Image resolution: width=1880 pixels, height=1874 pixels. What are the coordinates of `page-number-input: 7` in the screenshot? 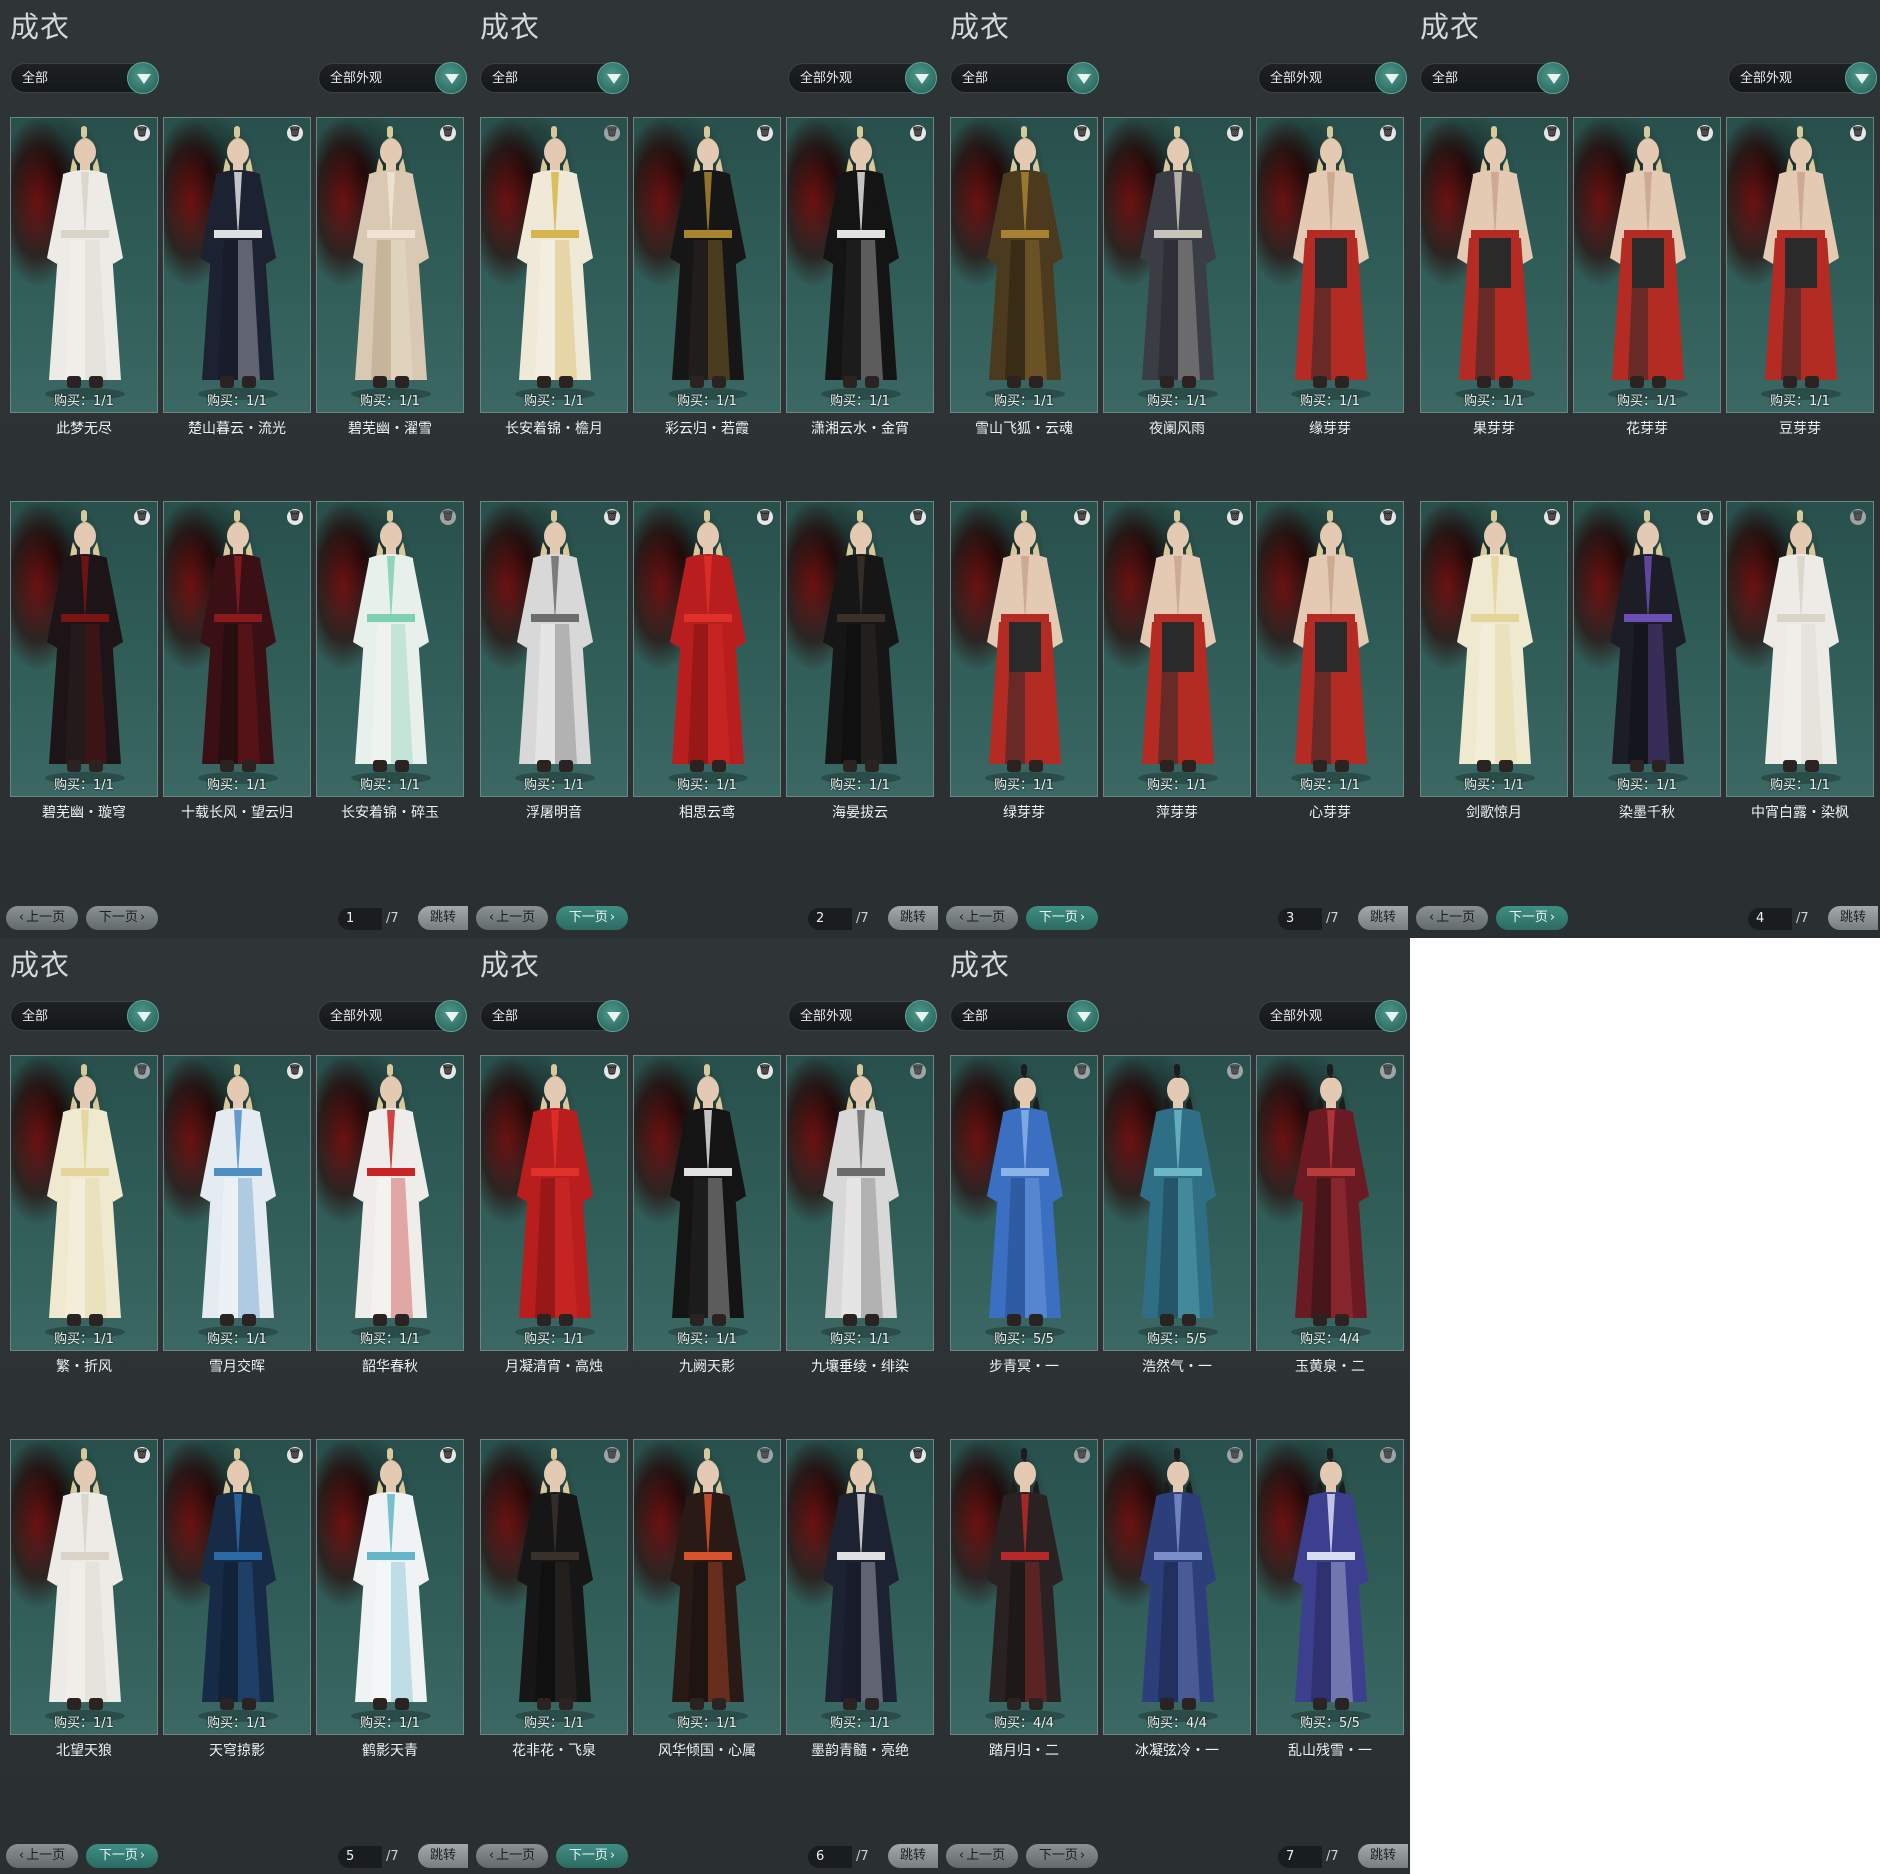 It's located at (1300, 1857).